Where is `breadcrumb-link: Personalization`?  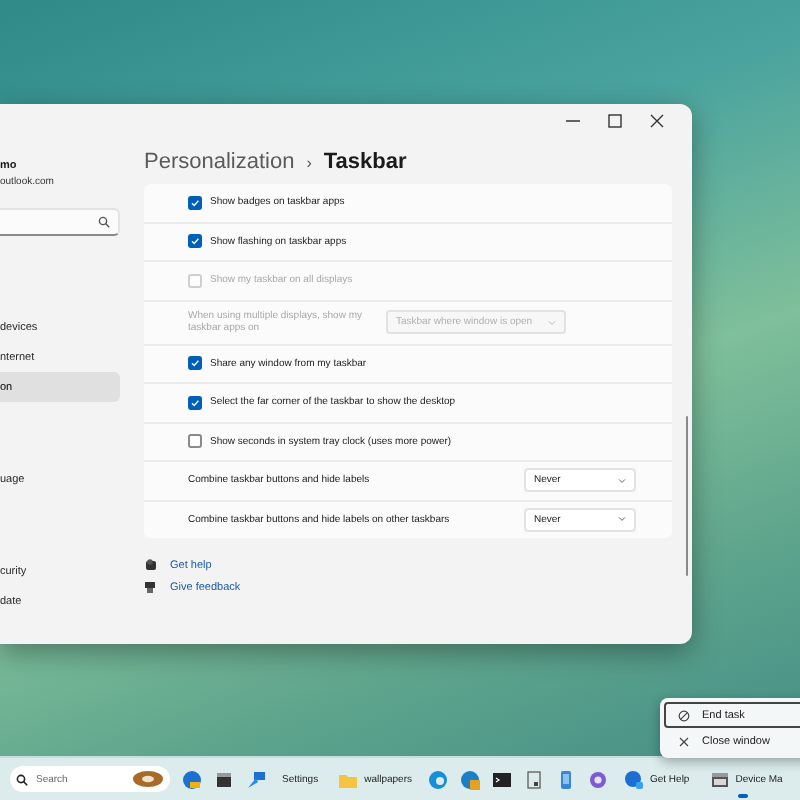 breadcrumb-link: Personalization is located at coordinates (219, 162).